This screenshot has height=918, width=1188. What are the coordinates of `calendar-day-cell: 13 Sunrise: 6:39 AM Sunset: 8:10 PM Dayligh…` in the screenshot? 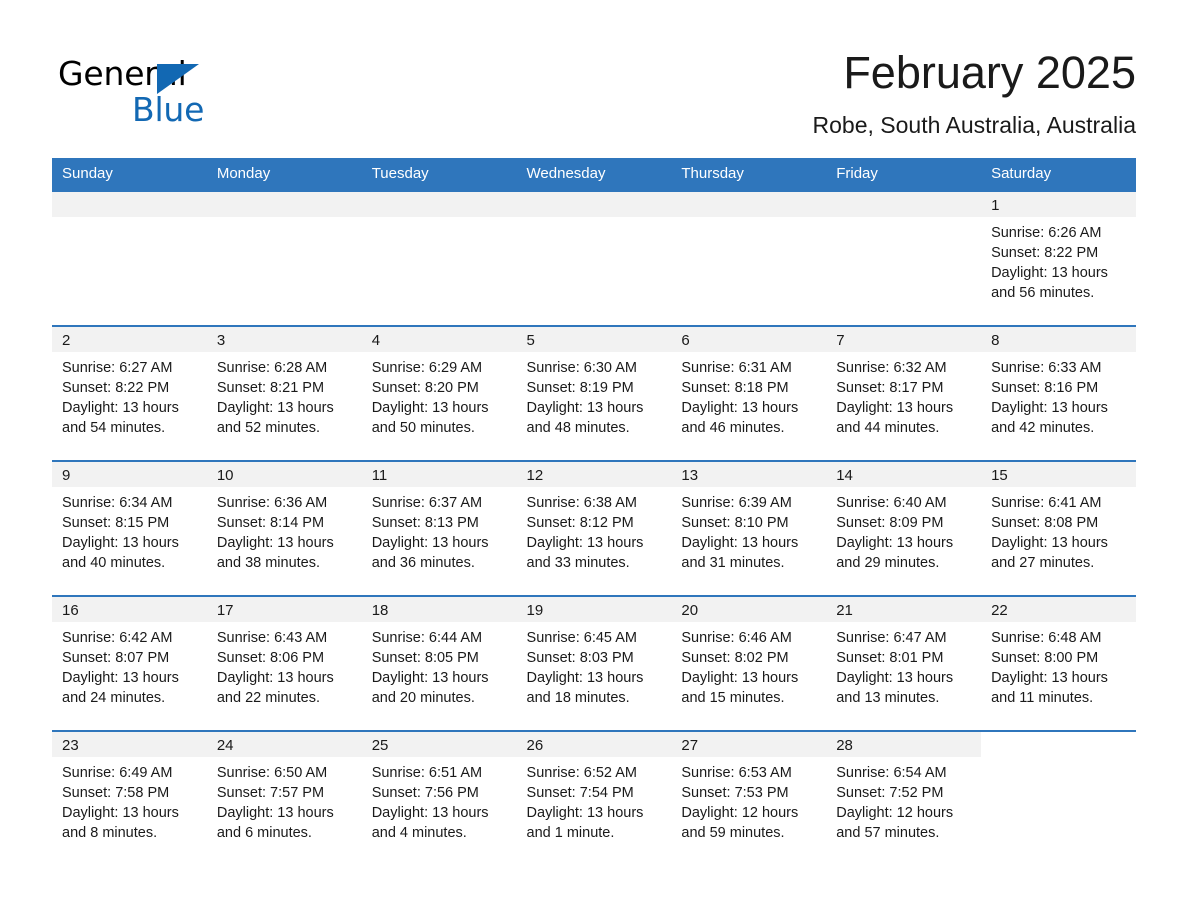 It's located at (749, 528).